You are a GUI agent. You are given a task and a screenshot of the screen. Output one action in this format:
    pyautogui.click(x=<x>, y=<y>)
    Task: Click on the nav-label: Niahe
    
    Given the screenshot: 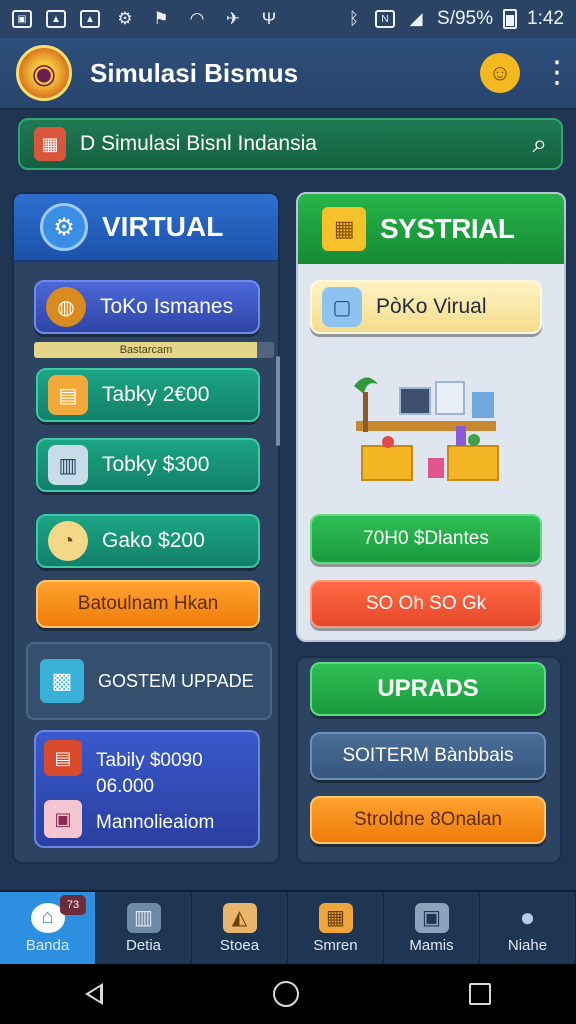 What is the action you would take?
    pyautogui.click(x=527, y=945)
    